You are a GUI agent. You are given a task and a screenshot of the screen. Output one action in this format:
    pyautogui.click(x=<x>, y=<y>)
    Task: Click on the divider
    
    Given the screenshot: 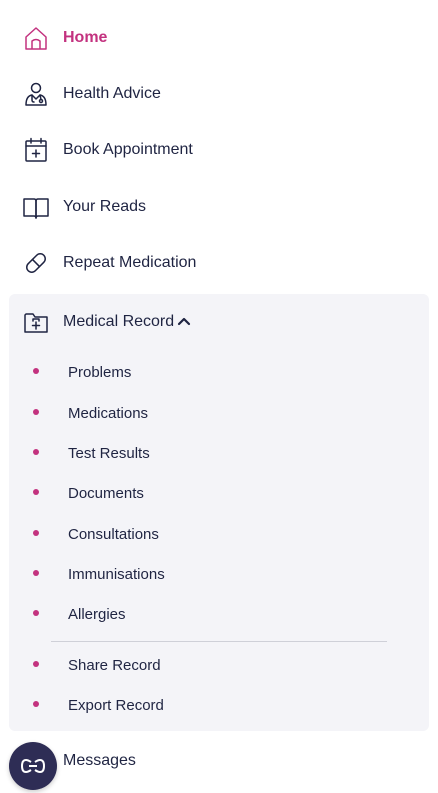 What is the action you would take?
    pyautogui.click(x=219, y=641)
    